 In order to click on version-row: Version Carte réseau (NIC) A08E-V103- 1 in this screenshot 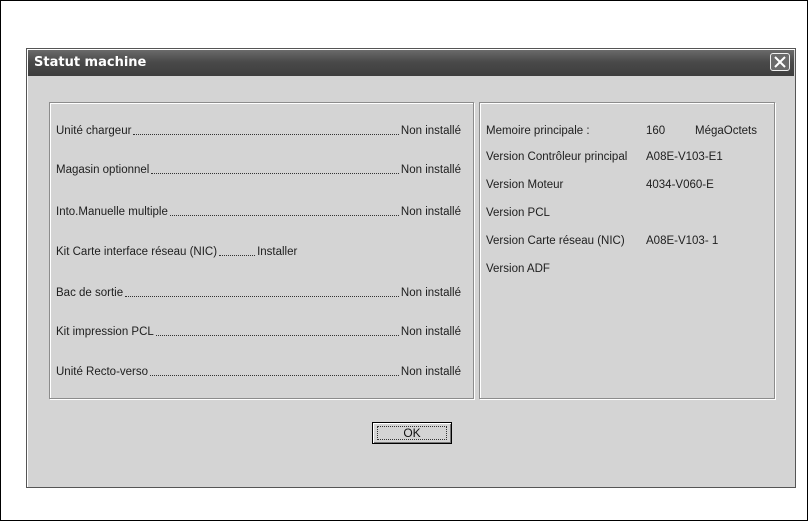, I will do `click(628, 243)`.